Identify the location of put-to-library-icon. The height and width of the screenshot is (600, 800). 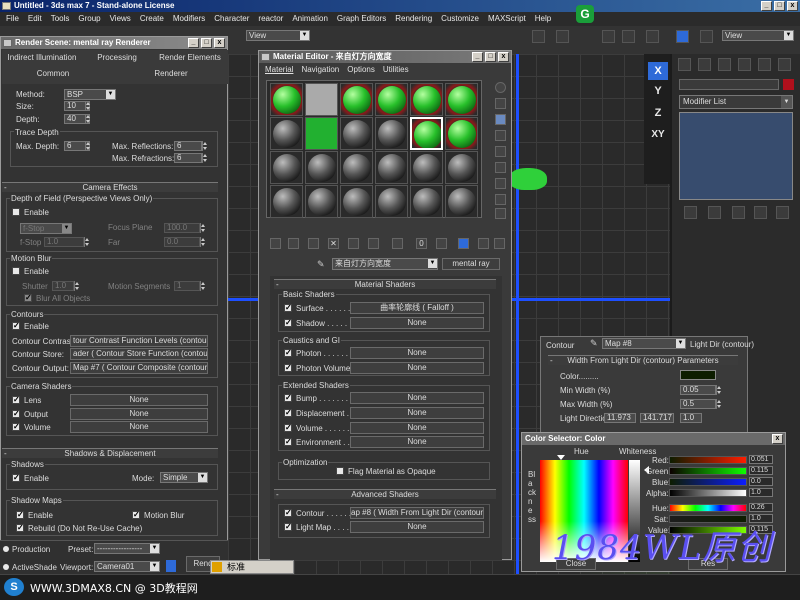
(397, 243).